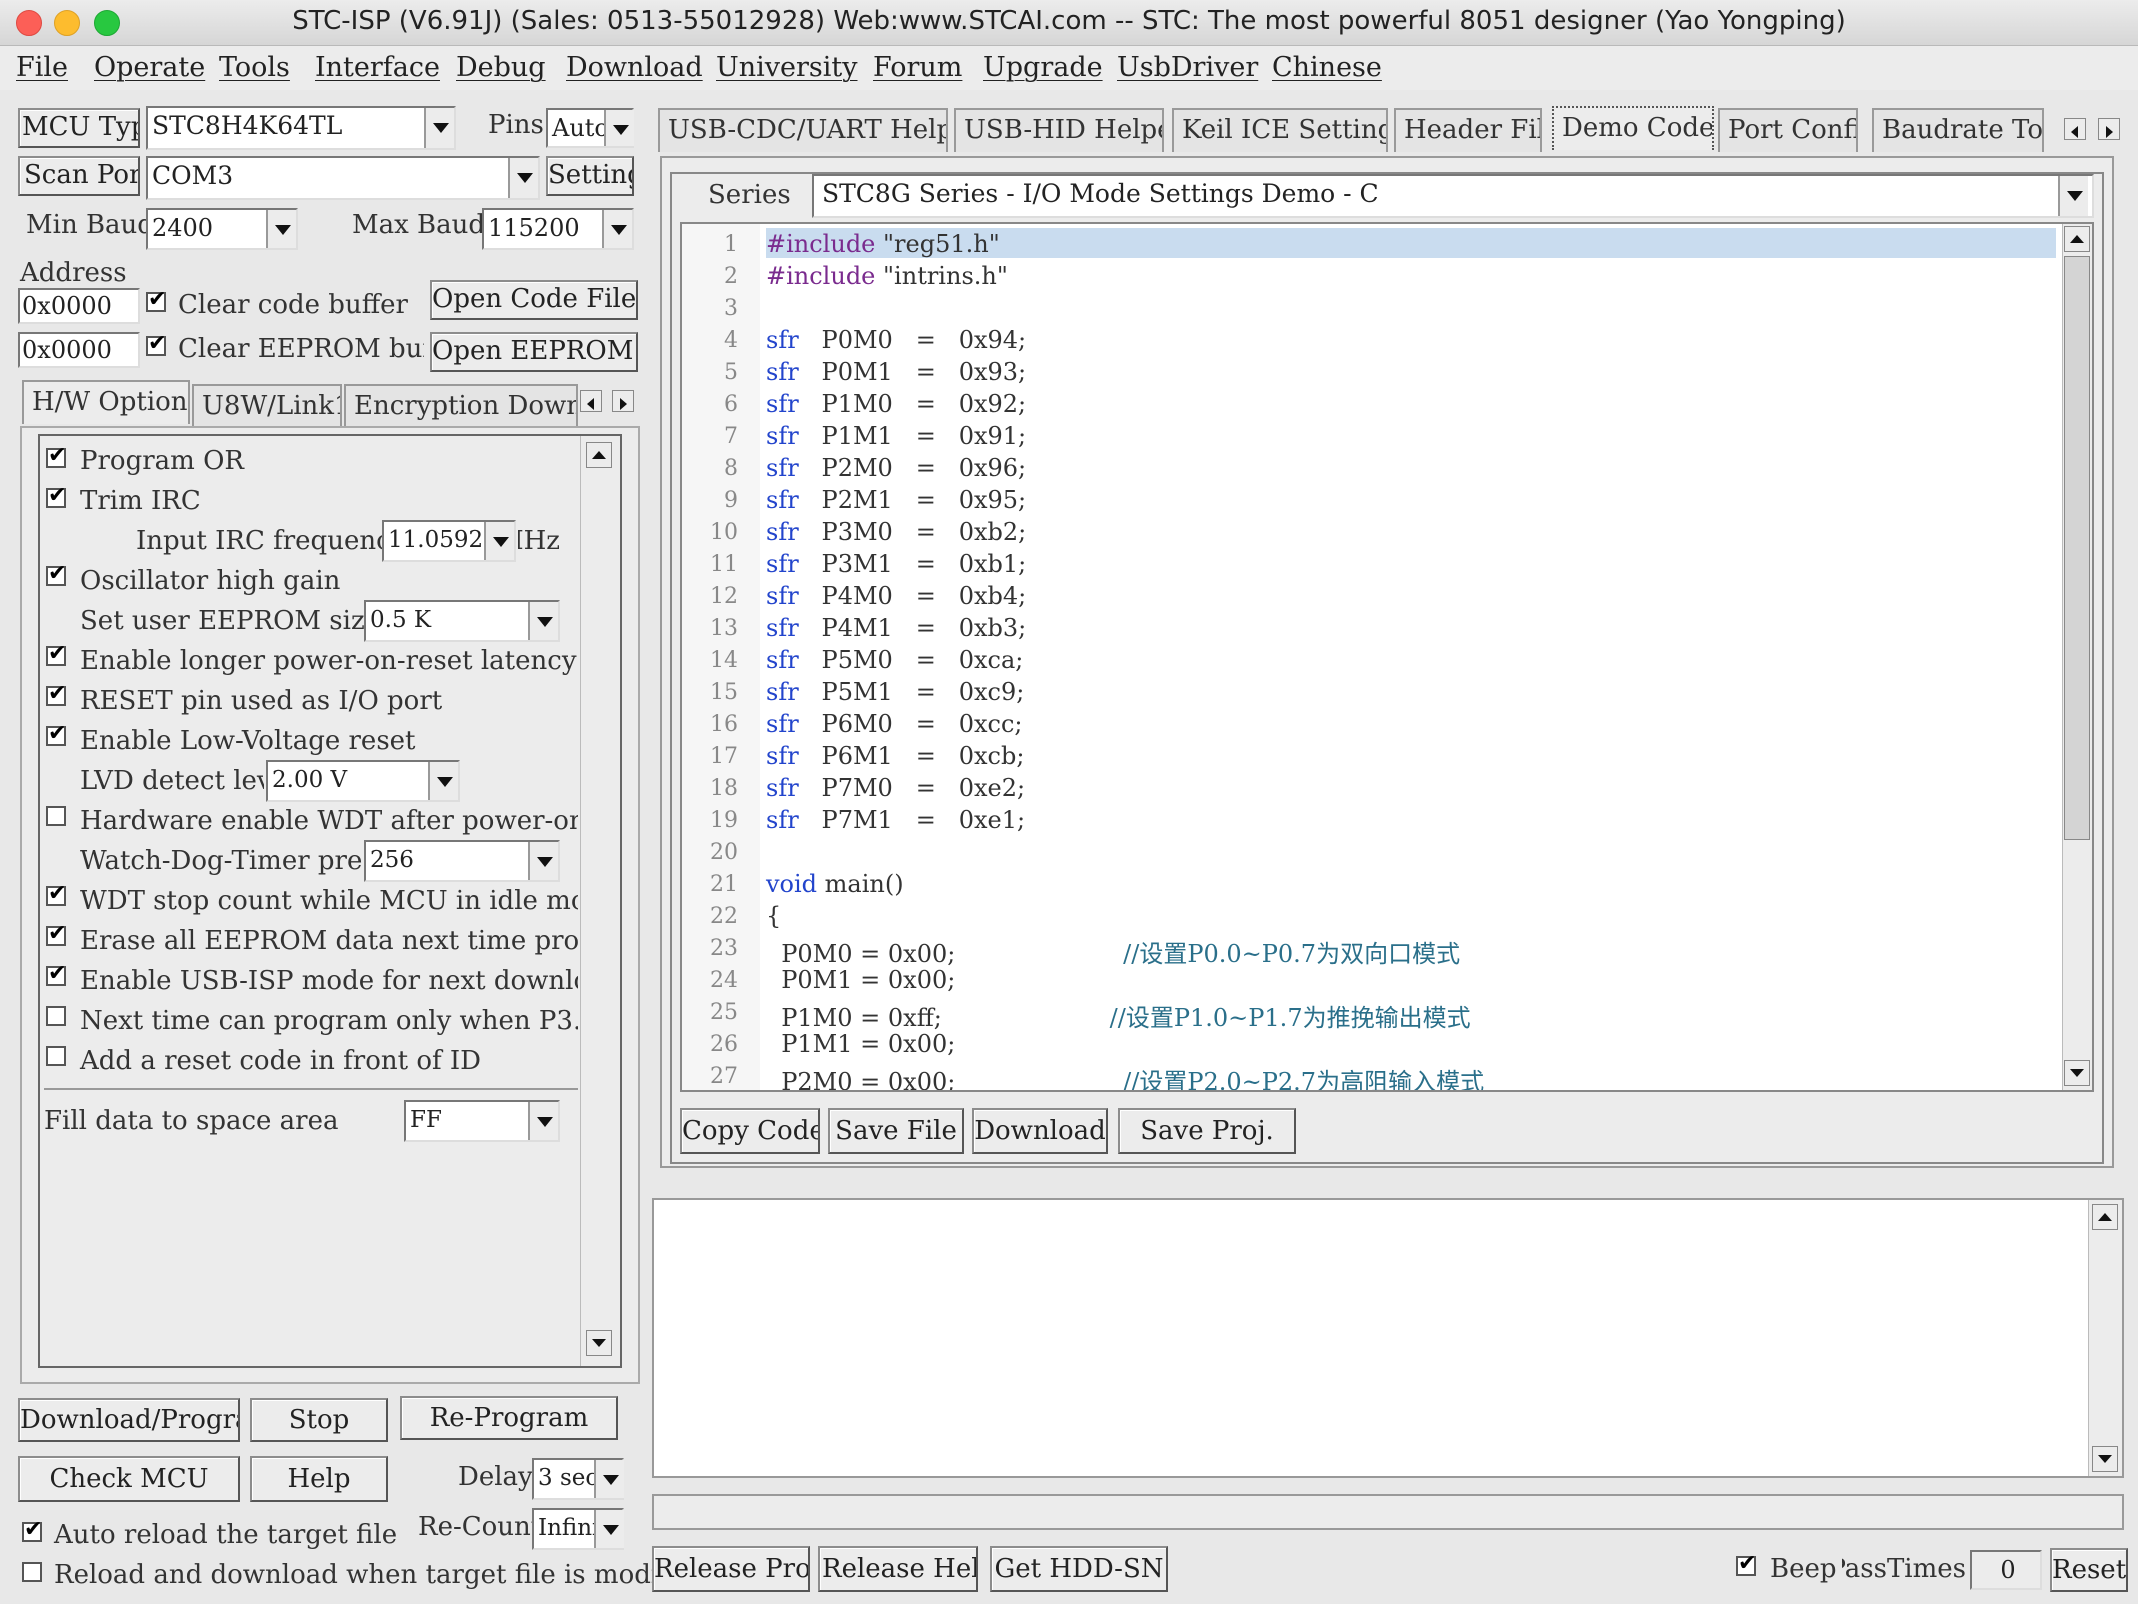 The height and width of the screenshot is (1604, 2138). I want to click on code-text: sfr P2M1 = 0x95;, so click(896, 500).